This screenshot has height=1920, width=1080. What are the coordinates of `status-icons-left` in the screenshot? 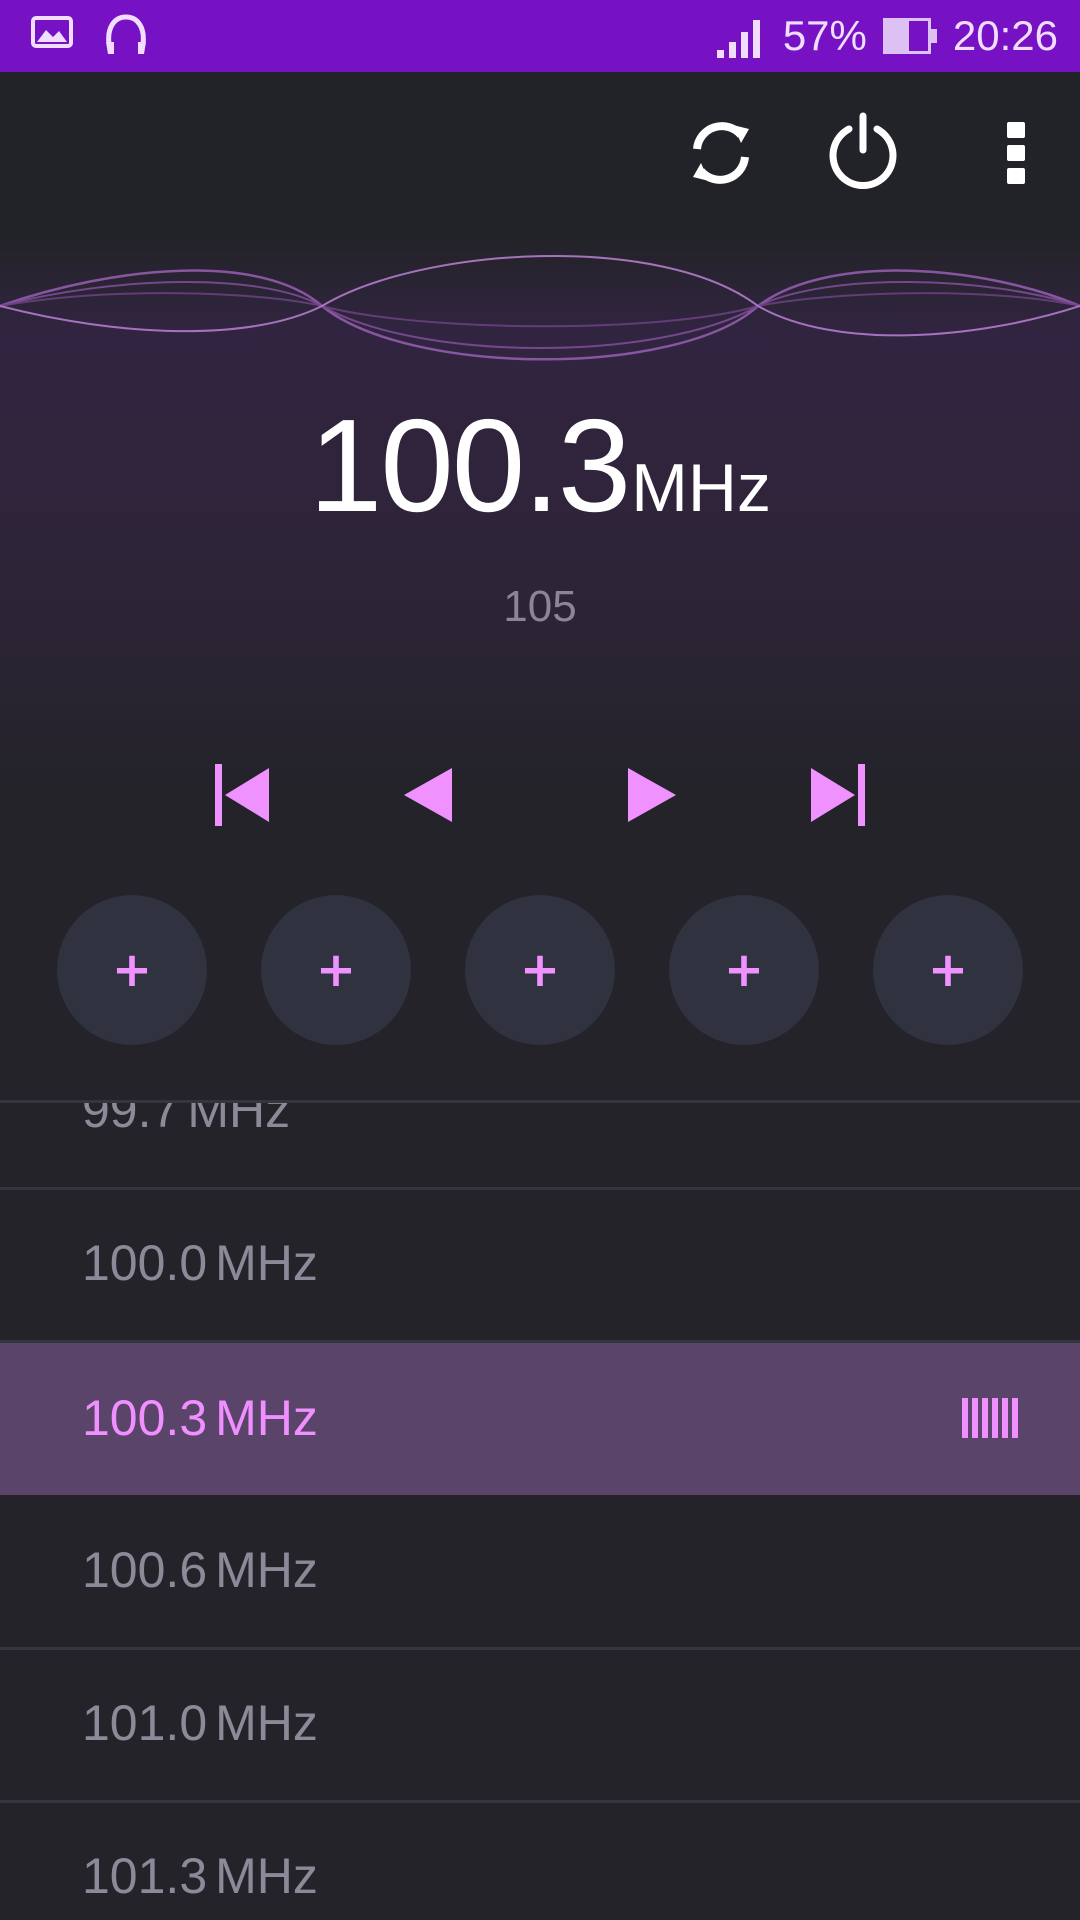 It's located at (90, 34).